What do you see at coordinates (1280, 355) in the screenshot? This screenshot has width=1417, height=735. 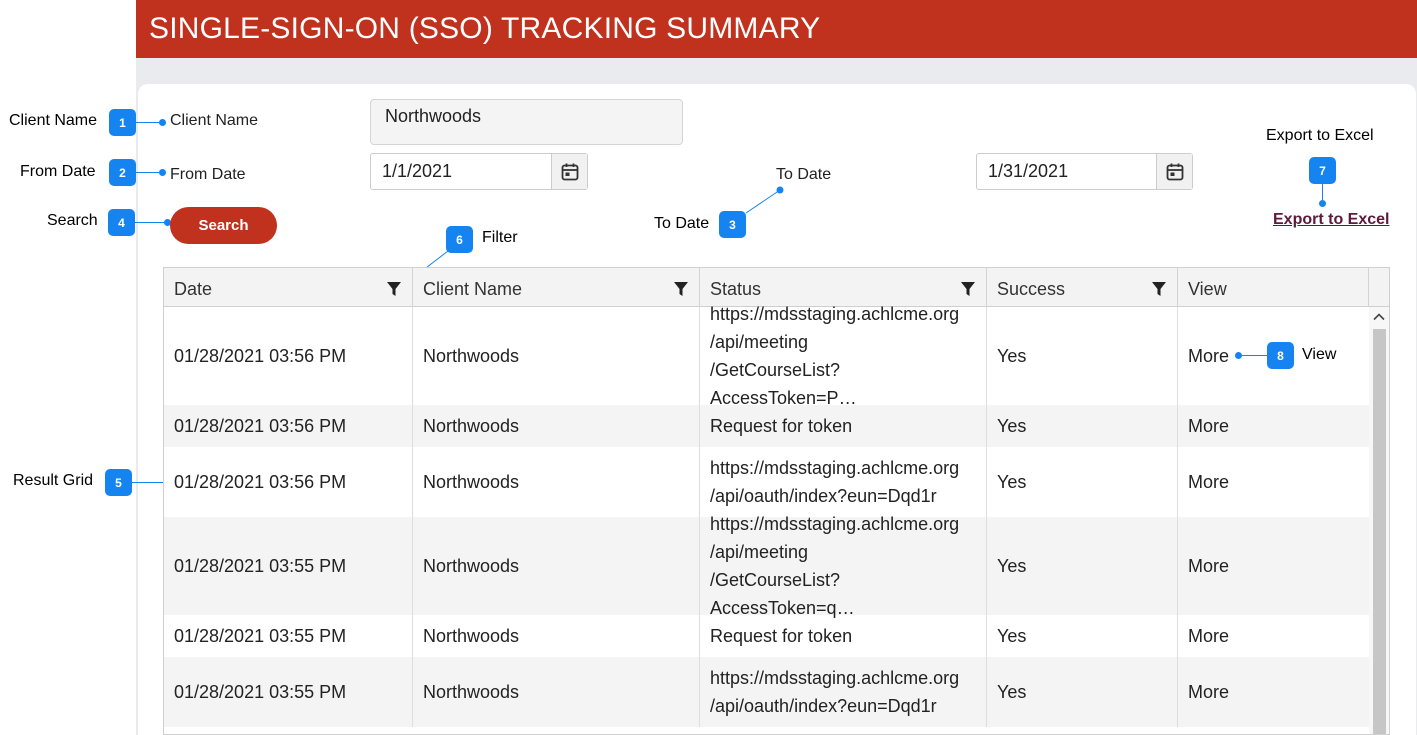 I see `annotation-badge-8: 8` at bounding box center [1280, 355].